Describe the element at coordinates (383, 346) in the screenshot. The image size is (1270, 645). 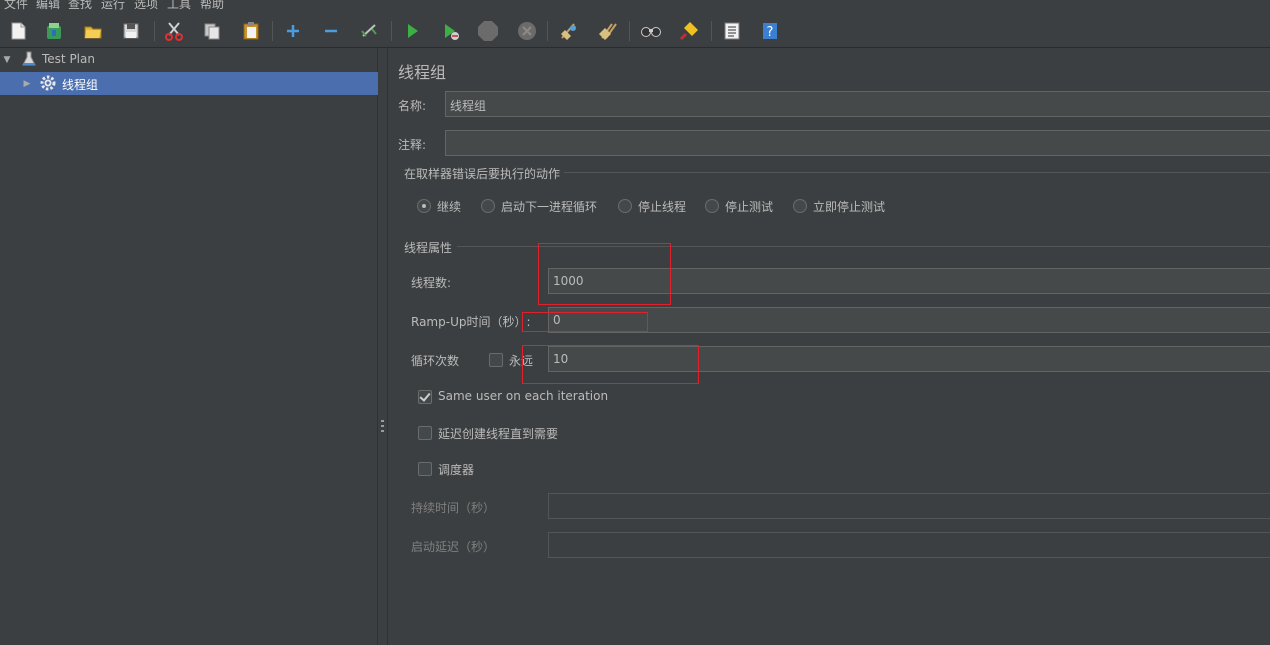
I see `panel-splitter` at that location.